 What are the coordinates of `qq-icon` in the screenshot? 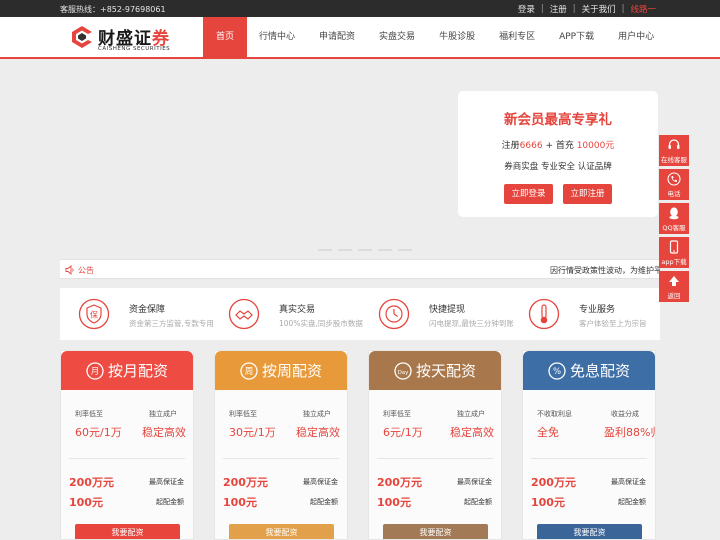 It's located at (674, 213).